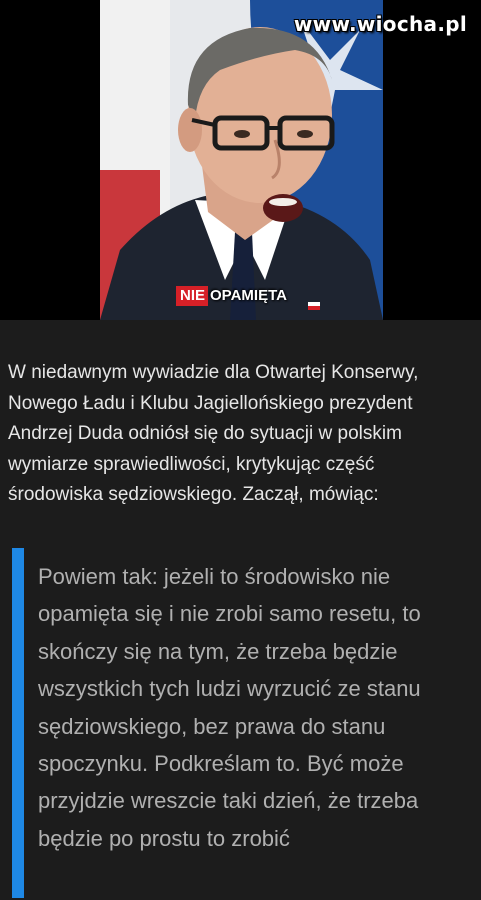 This screenshot has height=900, width=481. What do you see at coordinates (380, 24) in the screenshot?
I see `site-watermark: www.wiocha.pl` at bounding box center [380, 24].